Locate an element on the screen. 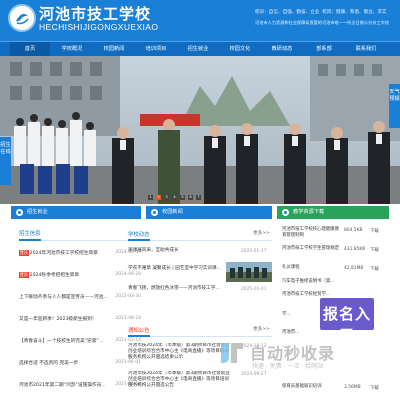 Image resolution: width=400 pixels, height=400 pixels. nav-about: 学校概况 is located at coordinates (72, 49).